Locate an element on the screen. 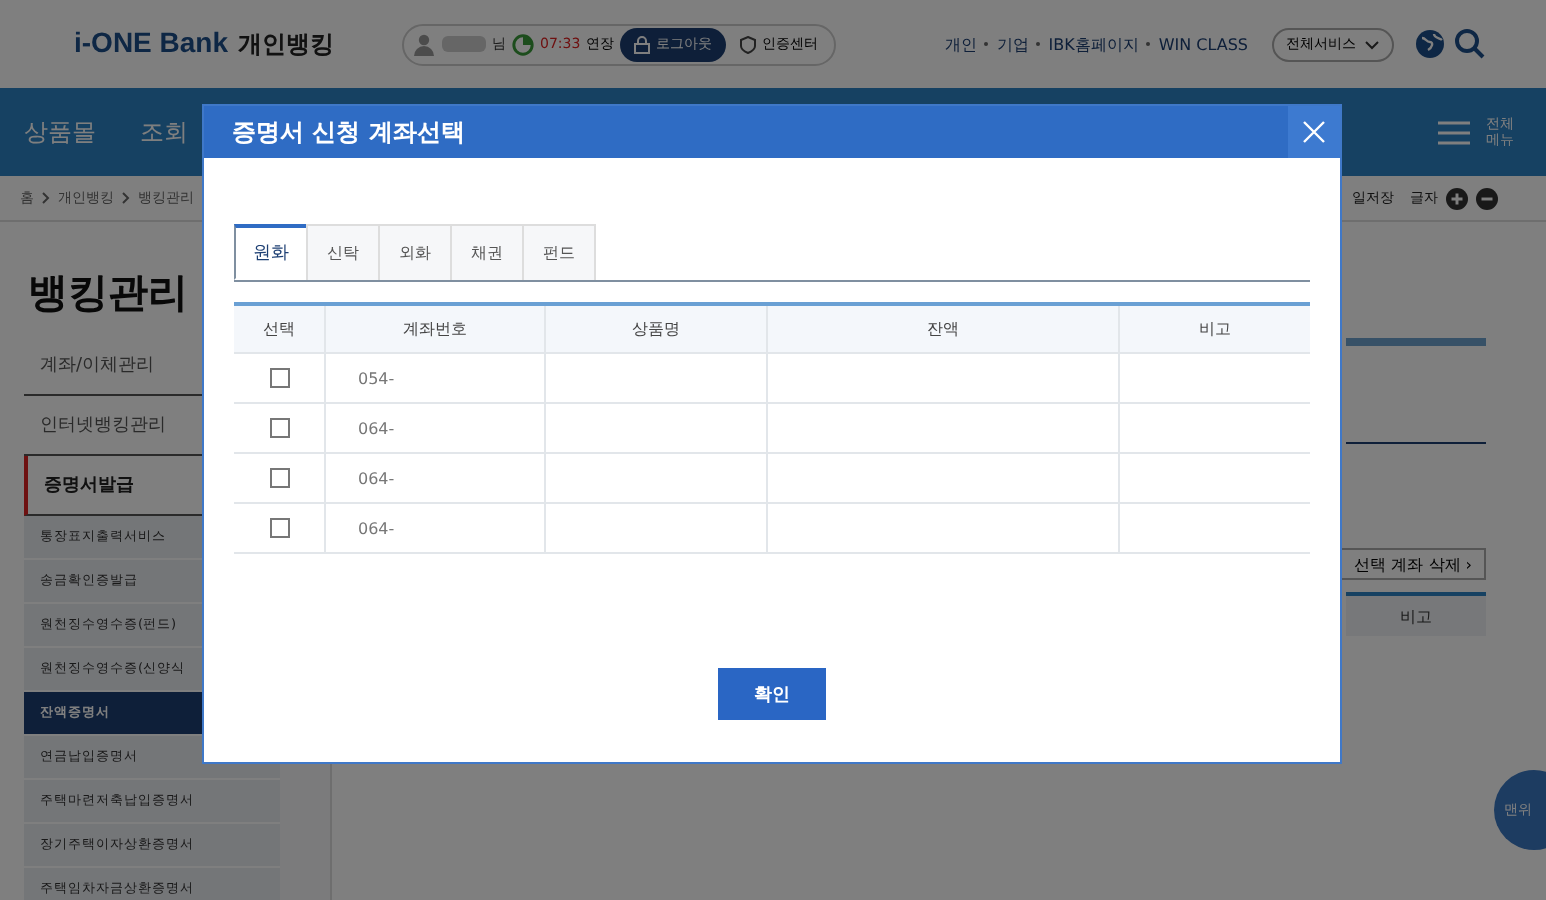 The height and width of the screenshot is (900, 1546). account-number: 054- is located at coordinates (376, 378).